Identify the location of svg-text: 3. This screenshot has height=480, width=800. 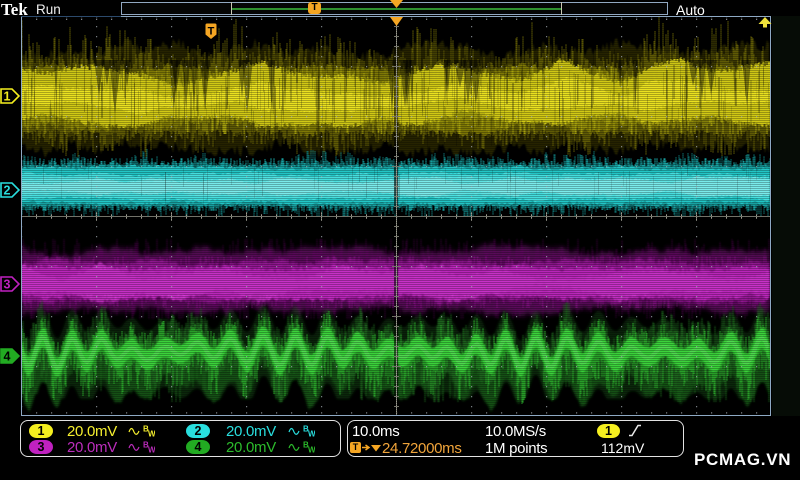
(7, 285).